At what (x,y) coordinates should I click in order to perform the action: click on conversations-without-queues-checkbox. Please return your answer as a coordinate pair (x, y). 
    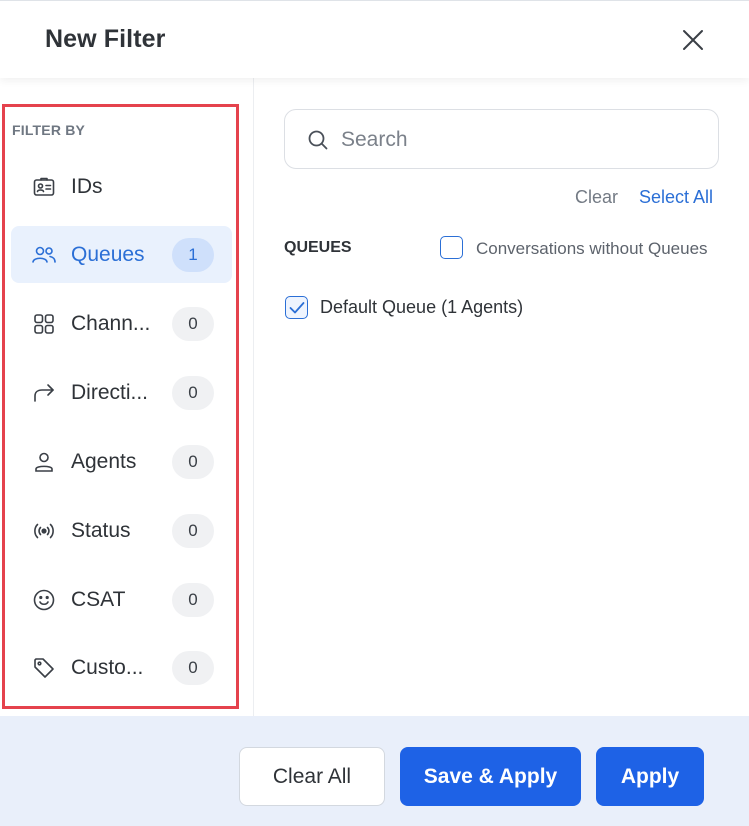
    Looking at the image, I should click on (451, 247).